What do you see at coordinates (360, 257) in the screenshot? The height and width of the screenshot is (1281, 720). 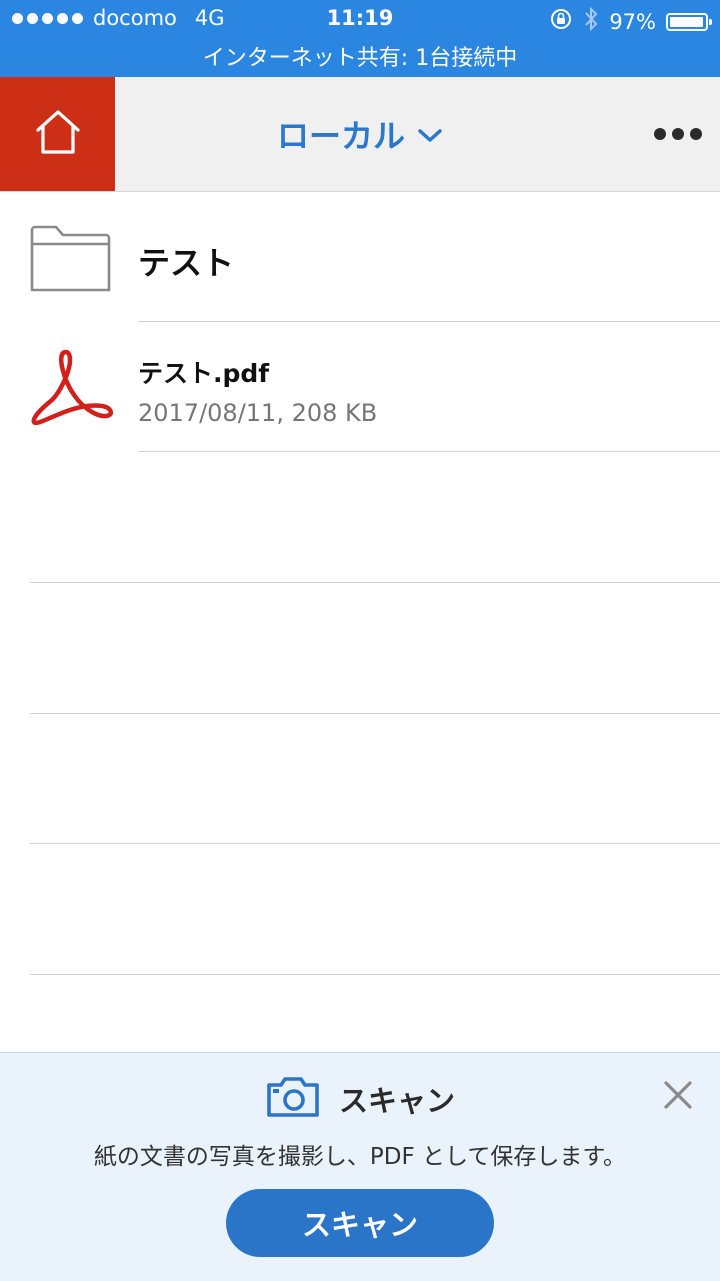 I see `list-item-folder: テスト` at bounding box center [360, 257].